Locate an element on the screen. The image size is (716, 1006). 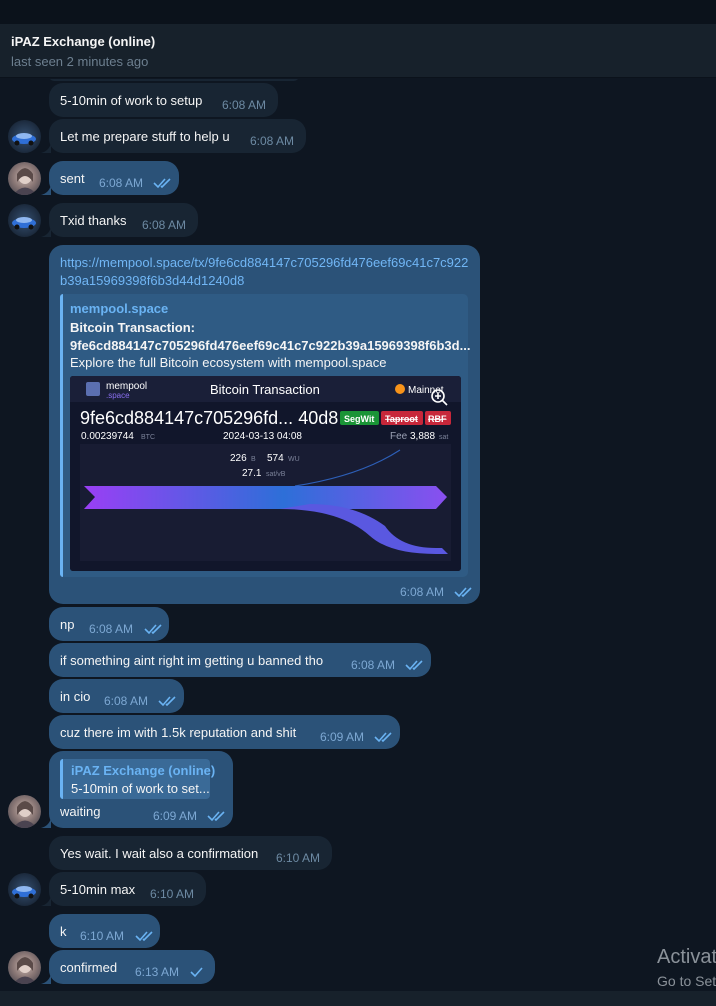
logo-bottom: .space is located at coordinates (118, 395).